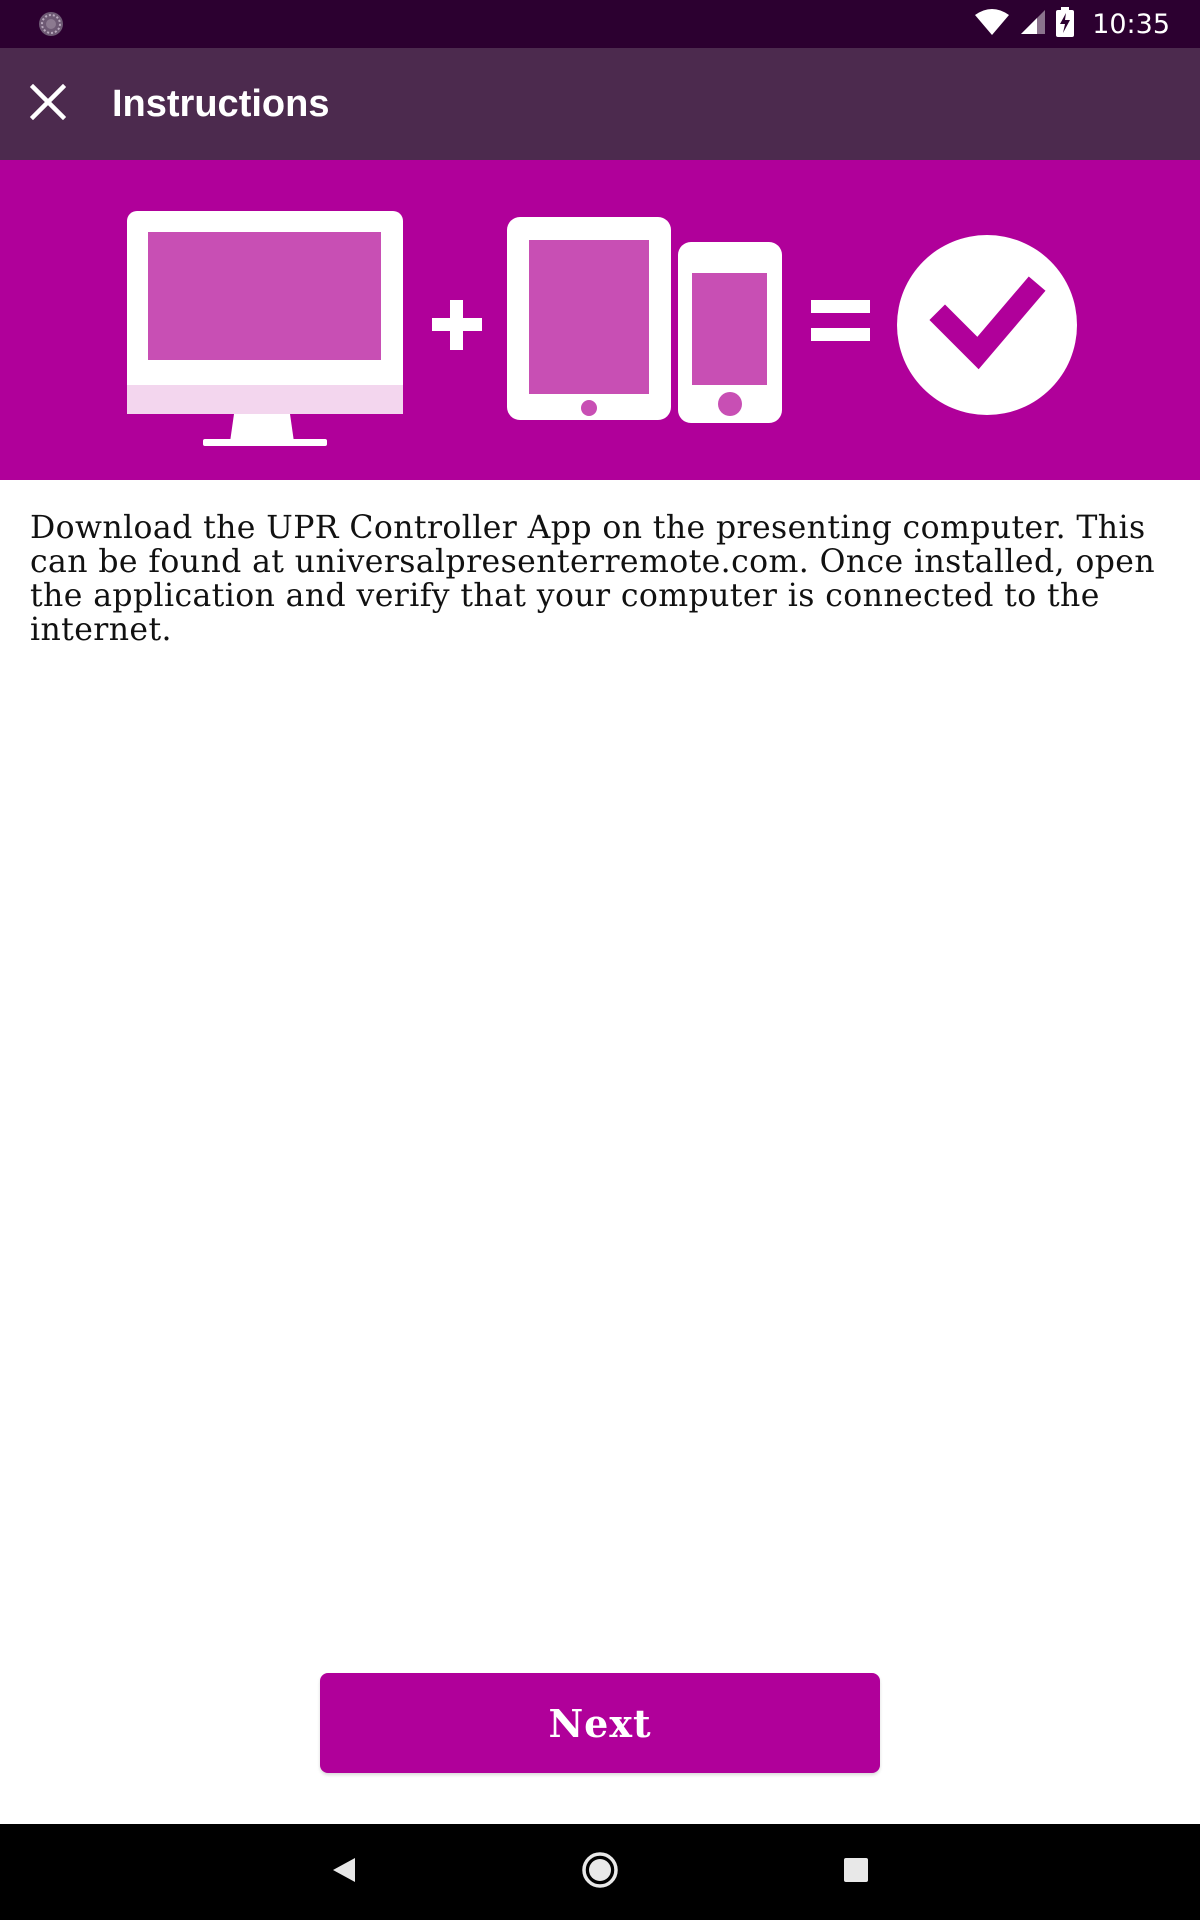 The width and height of the screenshot is (1200, 1920). What do you see at coordinates (457, 325) in the screenshot?
I see `plus-icon` at bounding box center [457, 325].